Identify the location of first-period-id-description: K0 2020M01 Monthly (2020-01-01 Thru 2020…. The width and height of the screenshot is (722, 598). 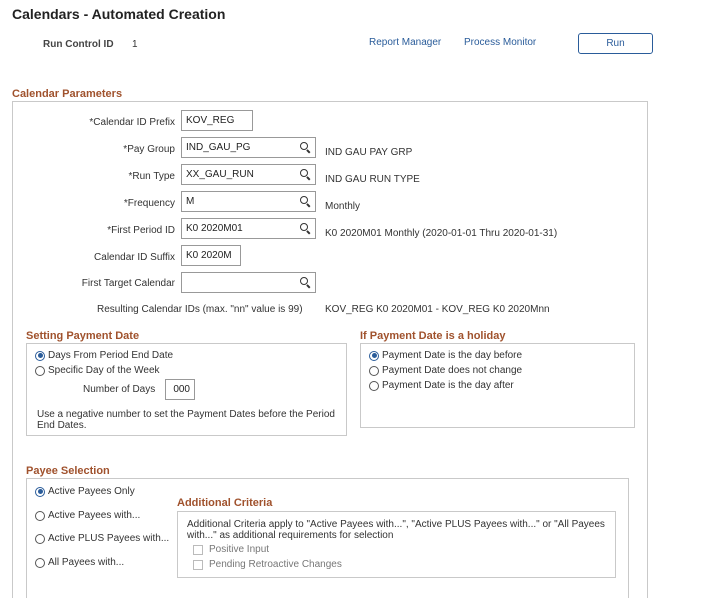
(441, 233).